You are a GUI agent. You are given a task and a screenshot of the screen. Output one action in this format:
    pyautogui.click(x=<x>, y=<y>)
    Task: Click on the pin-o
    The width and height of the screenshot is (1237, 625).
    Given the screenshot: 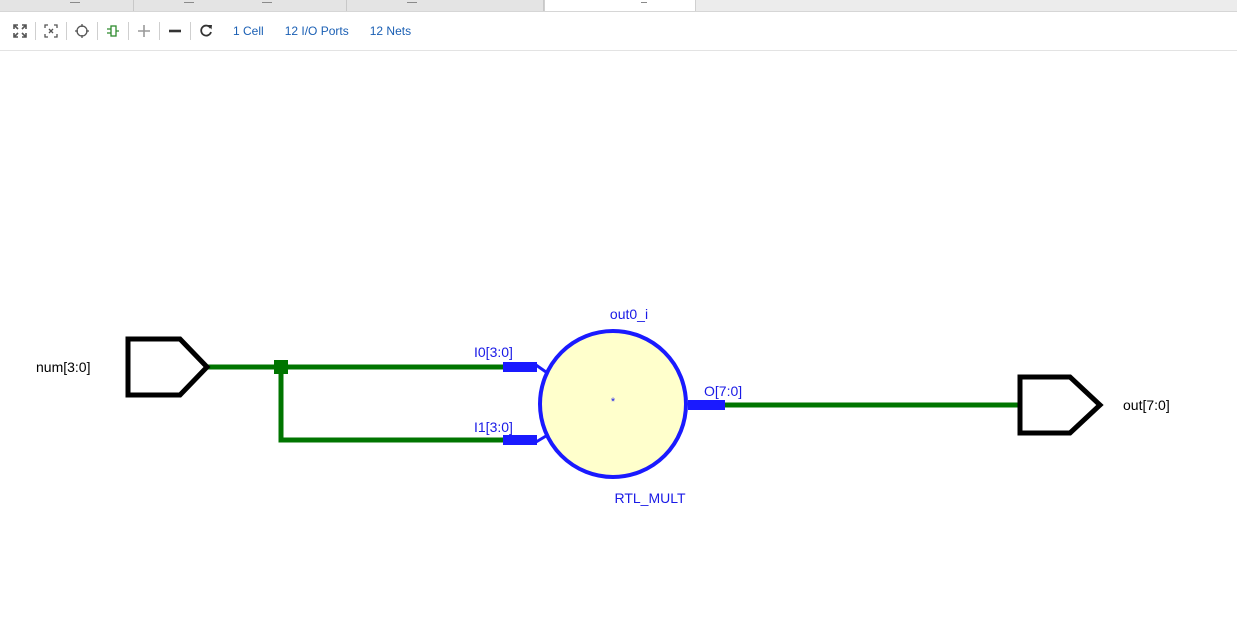 What is the action you would take?
    pyautogui.click(x=706, y=405)
    